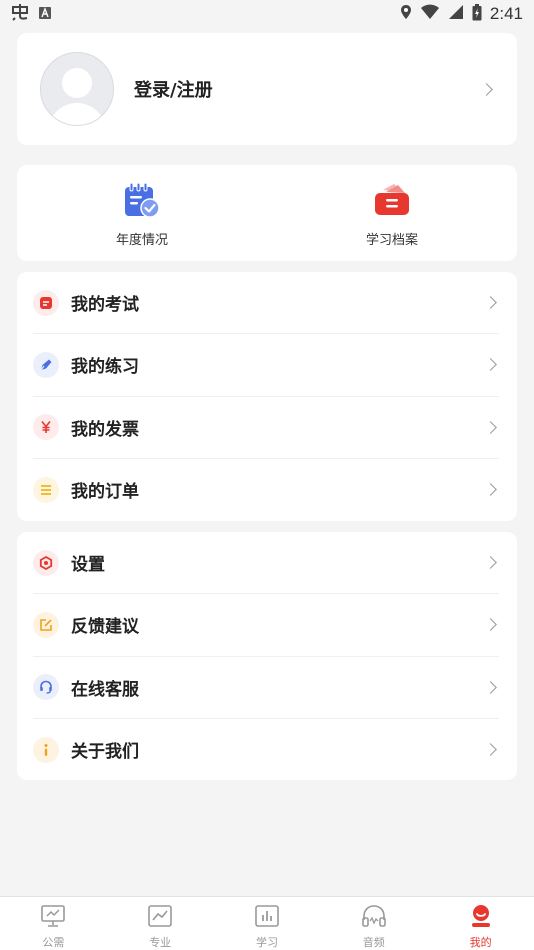 The image size is (534, 950). Describe the element at coordinates (105, 689) in the screenshot. I see `menu-label: 在线客服` at that location.